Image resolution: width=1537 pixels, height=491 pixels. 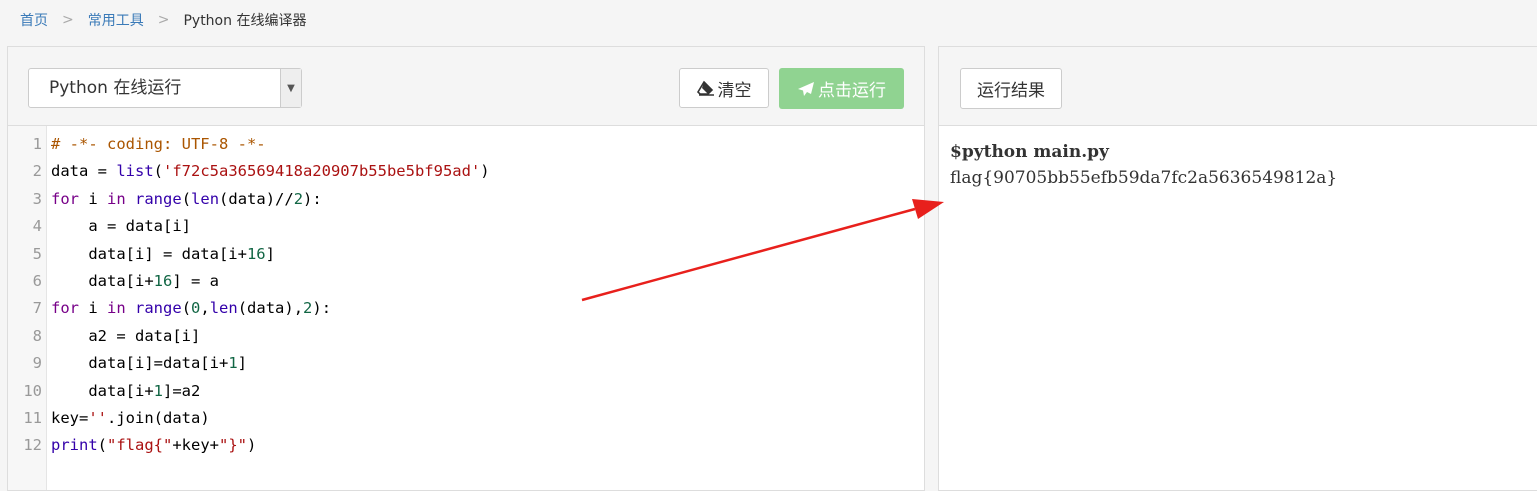 What do you see at coordinates (705, 88) in the screenshot?
I see `eraser-icon` at bounding box center [705, 88].